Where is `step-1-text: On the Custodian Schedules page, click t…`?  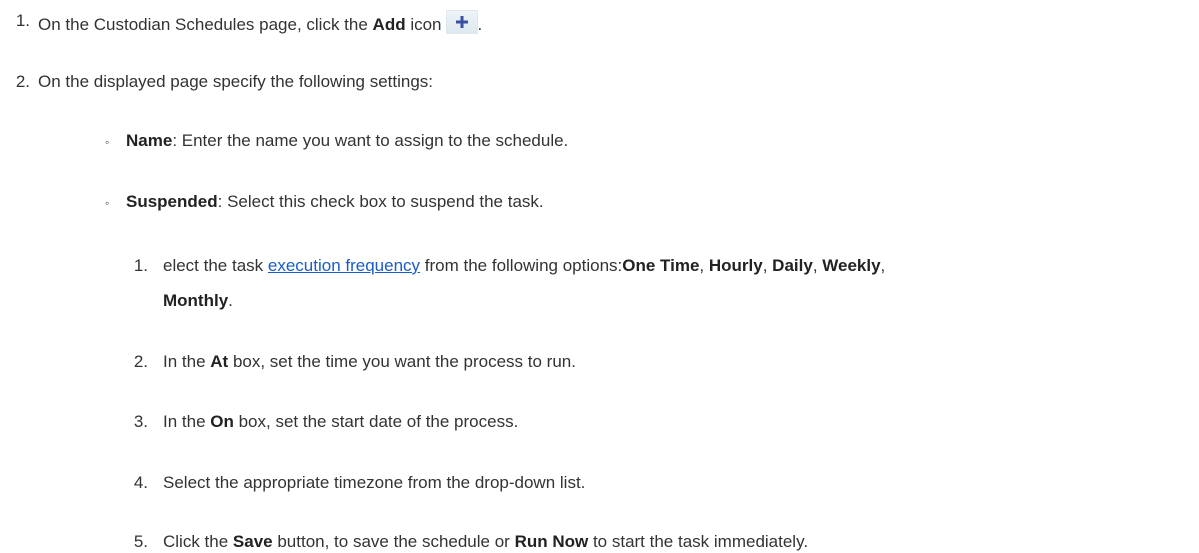
step-1-text: On the Custodian Schedules page, click t… is located at coordinates (260, 23).